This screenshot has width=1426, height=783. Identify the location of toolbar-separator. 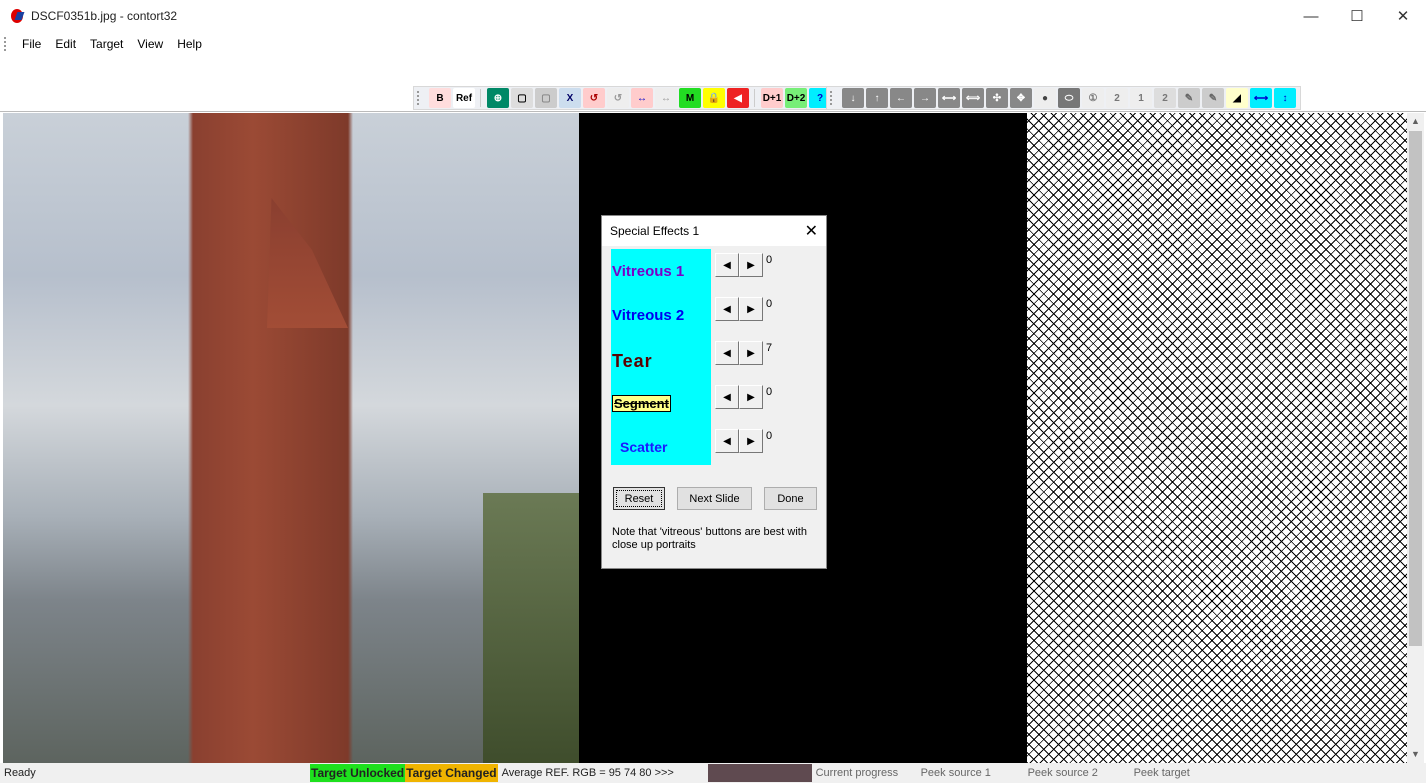
(483, 98).